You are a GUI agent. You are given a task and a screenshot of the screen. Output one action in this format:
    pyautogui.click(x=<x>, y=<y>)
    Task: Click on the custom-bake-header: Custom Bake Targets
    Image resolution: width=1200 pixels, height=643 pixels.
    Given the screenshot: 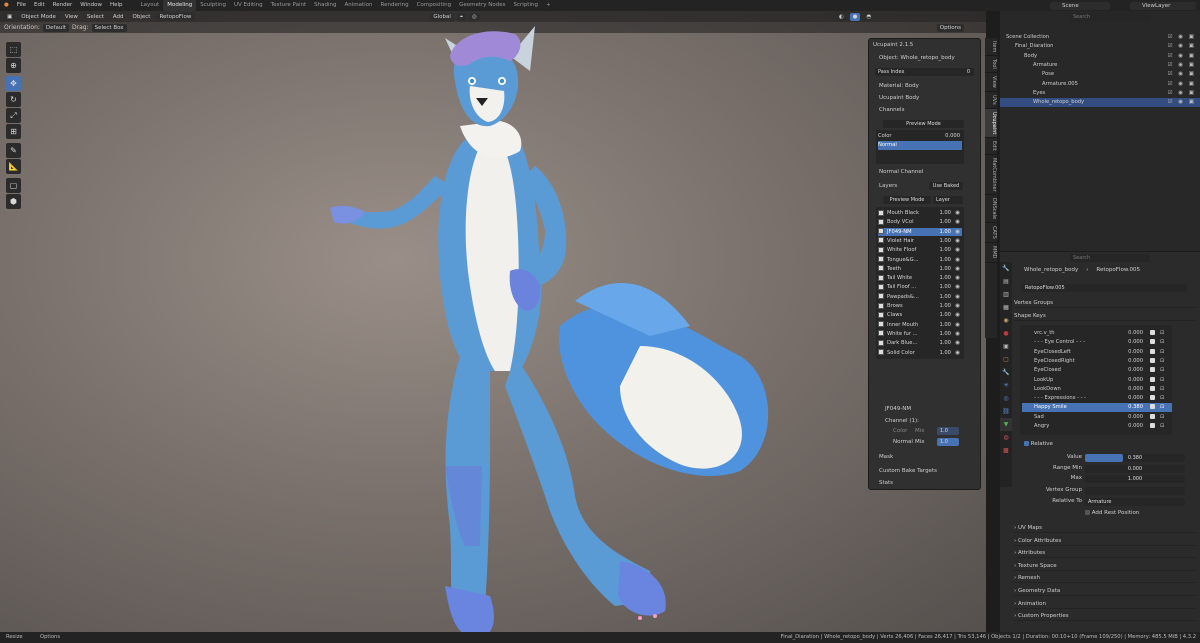 What is the action you would take?
    pyautogui.click(x=924, y=471)
    